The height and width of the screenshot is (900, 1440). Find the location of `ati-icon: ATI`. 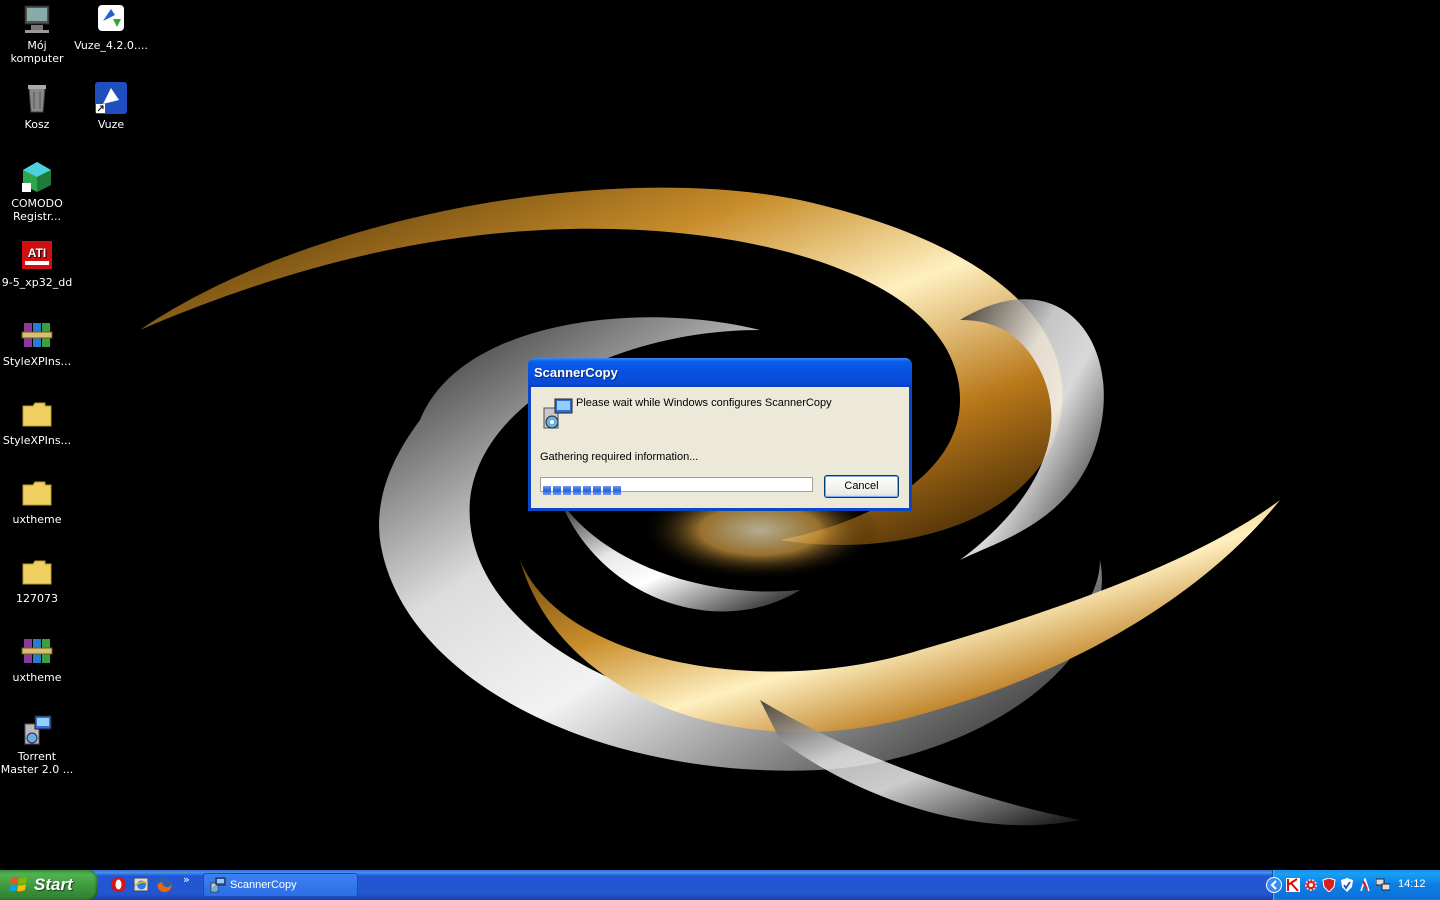

ati-icon: ATI is located at coordinates (37, 256).